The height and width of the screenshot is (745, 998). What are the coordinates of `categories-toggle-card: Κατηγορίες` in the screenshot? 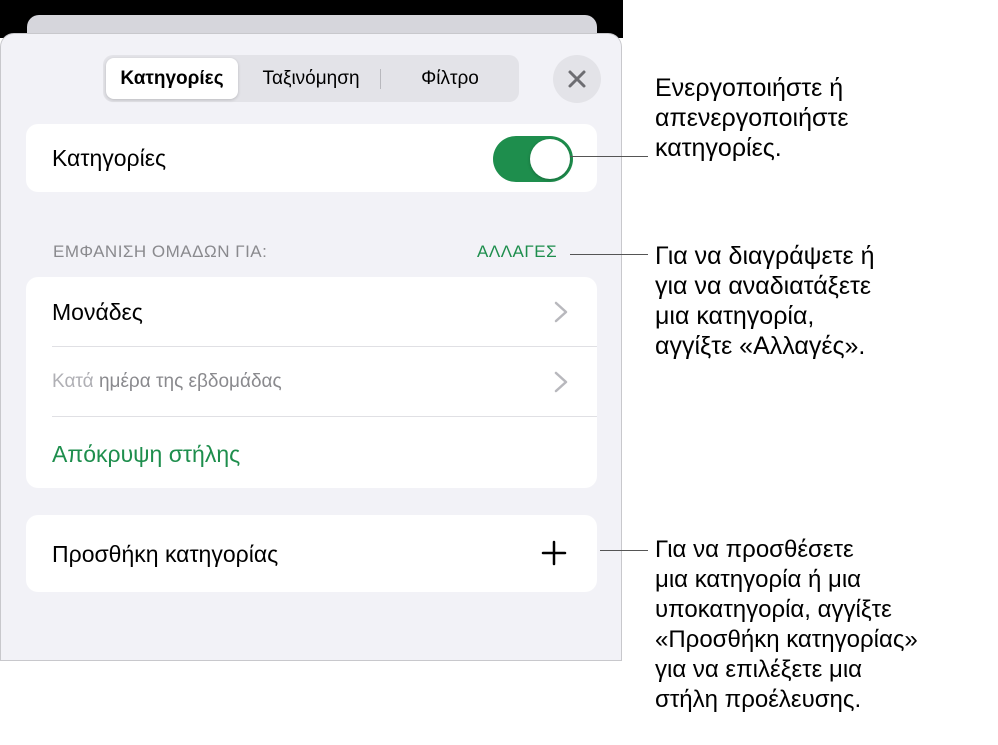 It's located at (311, 158).